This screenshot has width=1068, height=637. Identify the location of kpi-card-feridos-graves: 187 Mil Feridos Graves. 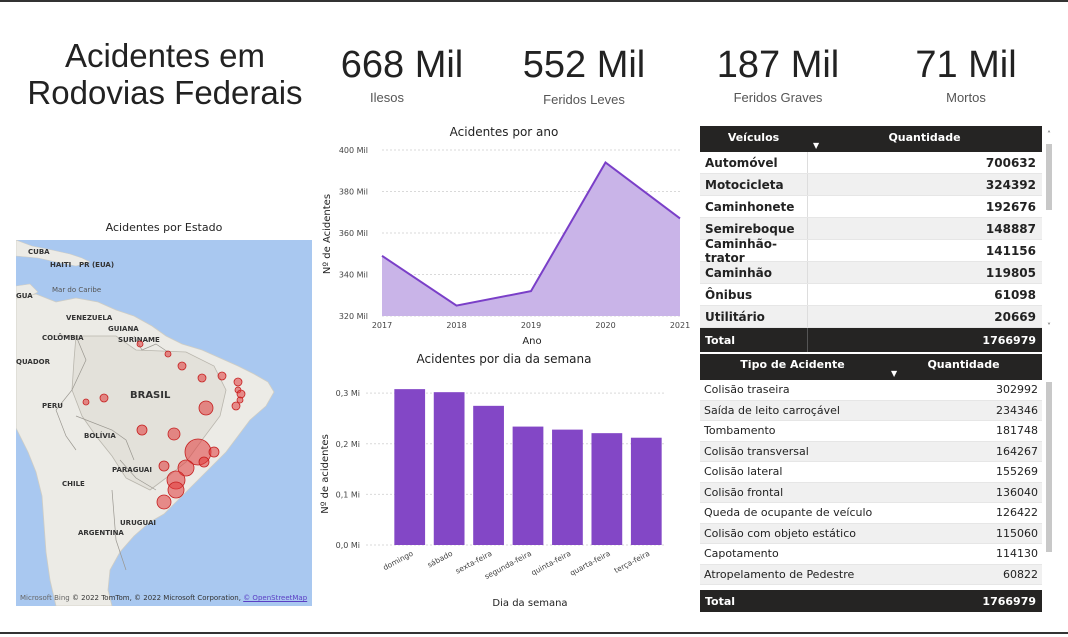
(778, 75).